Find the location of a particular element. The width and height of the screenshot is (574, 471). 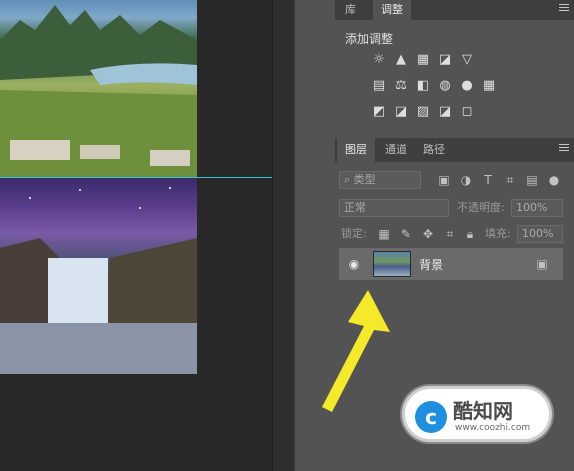

watermark-badge: c 酷知网 www.coozhi.com is located at coordinates (477, 414).